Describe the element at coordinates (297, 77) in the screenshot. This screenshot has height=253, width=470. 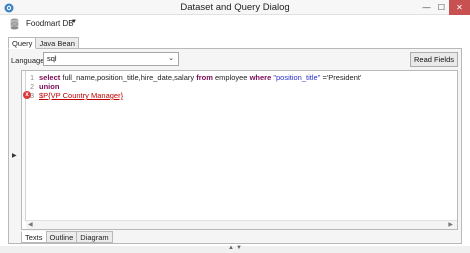
I see `string-literal: "position_title"` at that location.